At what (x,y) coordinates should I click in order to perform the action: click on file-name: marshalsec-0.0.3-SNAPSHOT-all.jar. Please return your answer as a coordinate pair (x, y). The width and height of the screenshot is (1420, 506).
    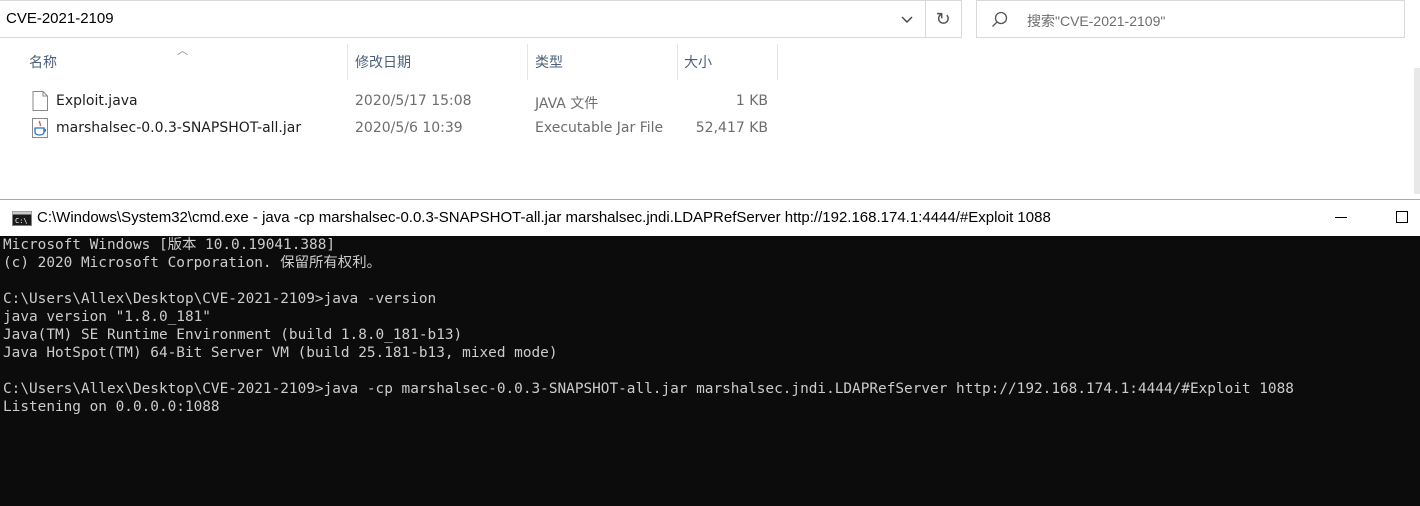
    Looking at the image, I should click on (179, 128).